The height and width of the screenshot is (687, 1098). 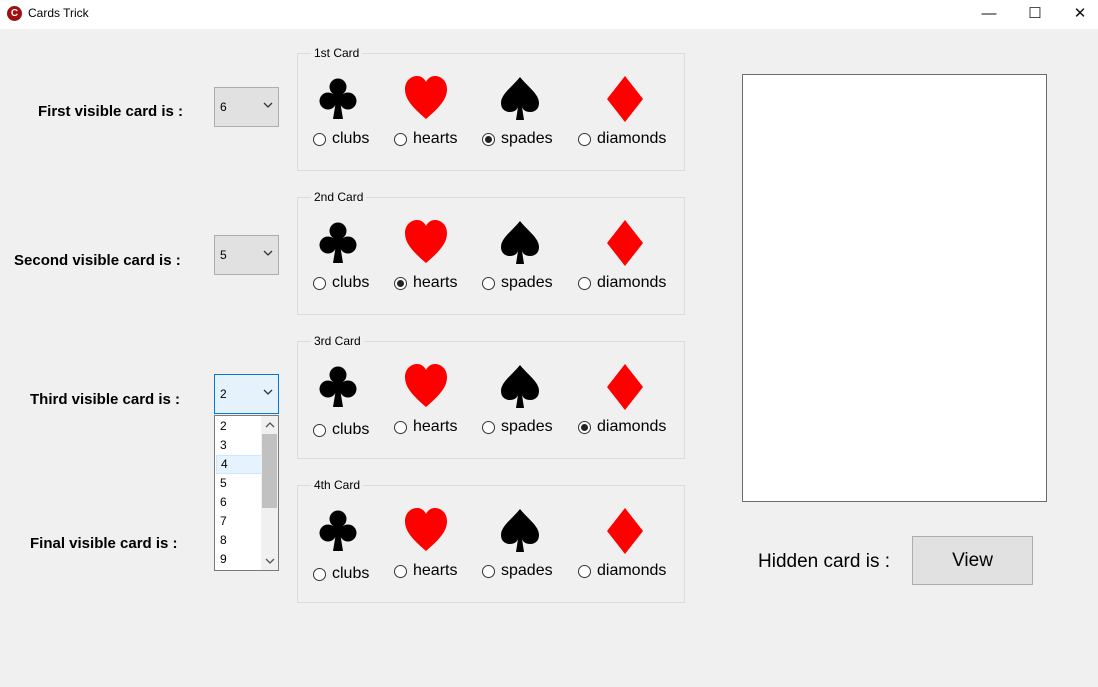 I want to click on second-card-value: 5, so click(x=223, y=255).